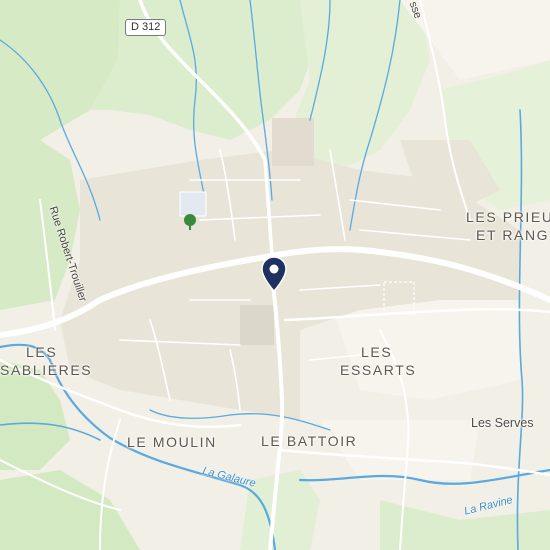  I want to click on place-label-le-battoir: LE BATTOIR, so click(309, 441).